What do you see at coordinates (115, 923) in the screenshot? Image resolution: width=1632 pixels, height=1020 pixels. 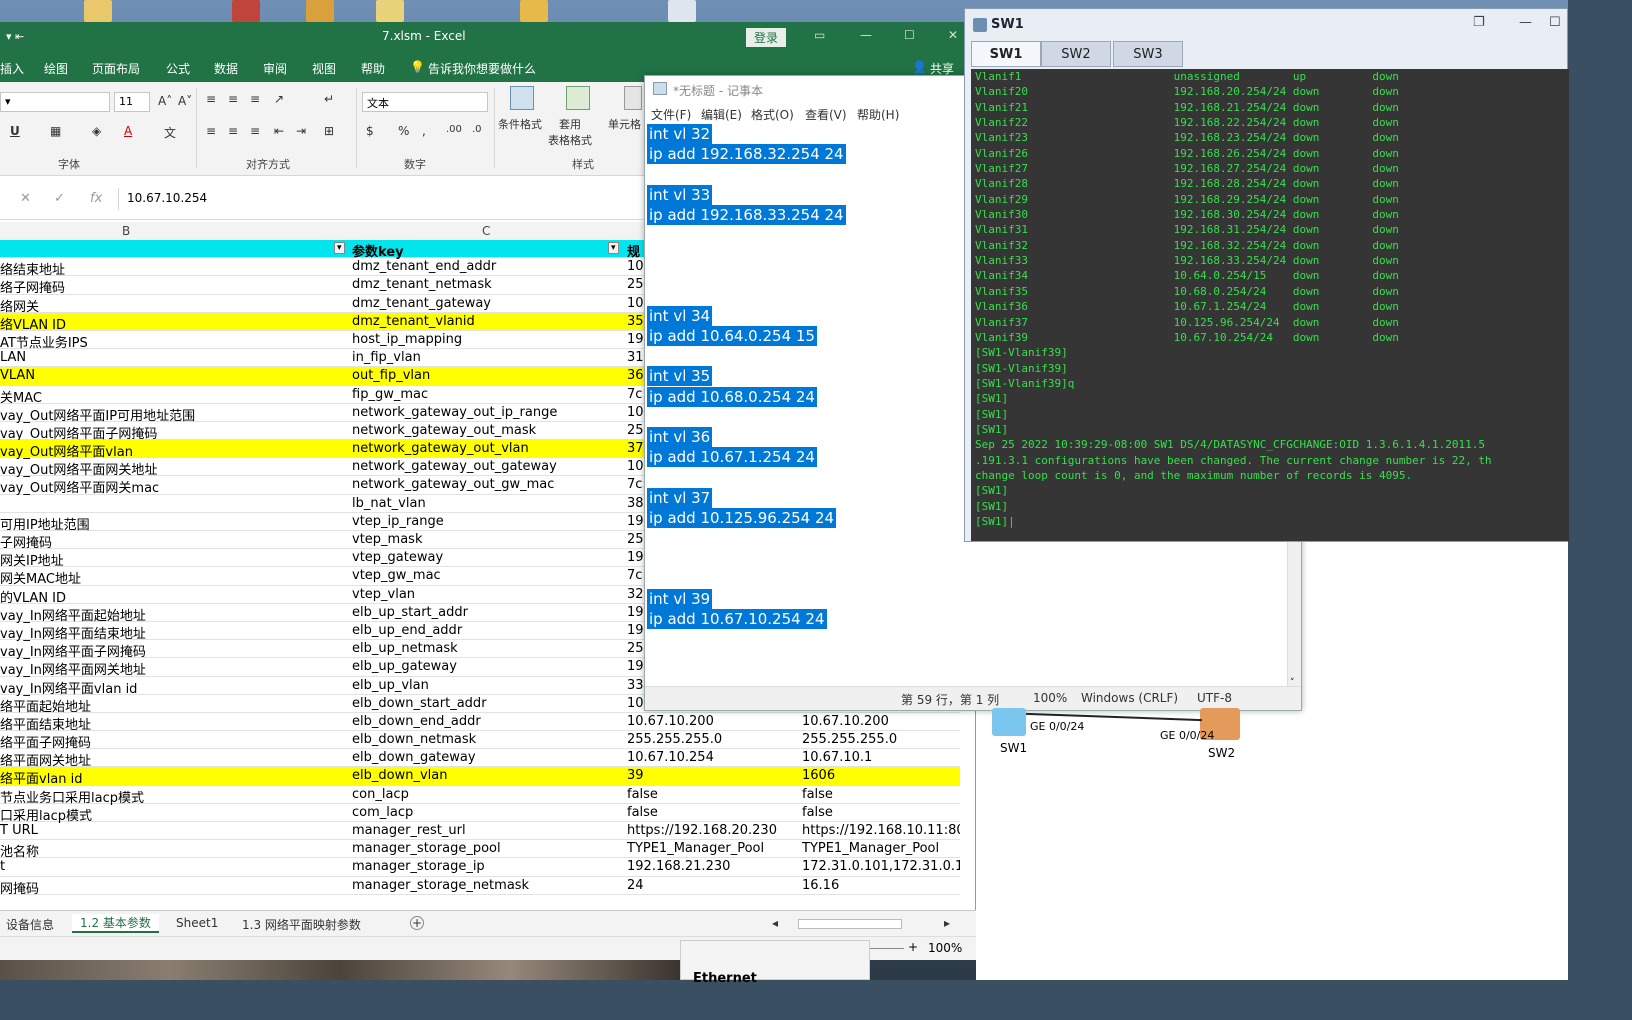 I see `sheet-tab-active: 1.2 基本参数` at bounding box center [115, 923].